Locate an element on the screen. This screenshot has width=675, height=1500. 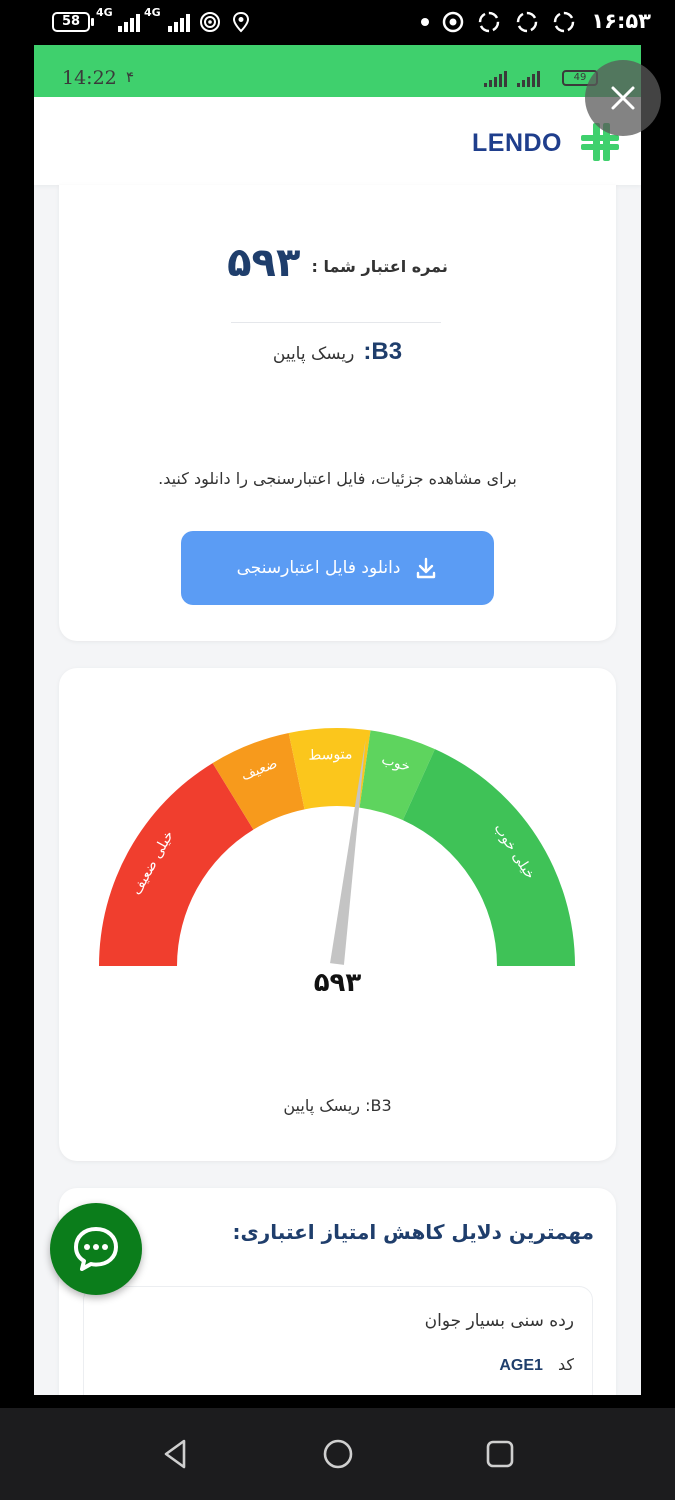
app-notification-icon is located at coordinates (489, 22).